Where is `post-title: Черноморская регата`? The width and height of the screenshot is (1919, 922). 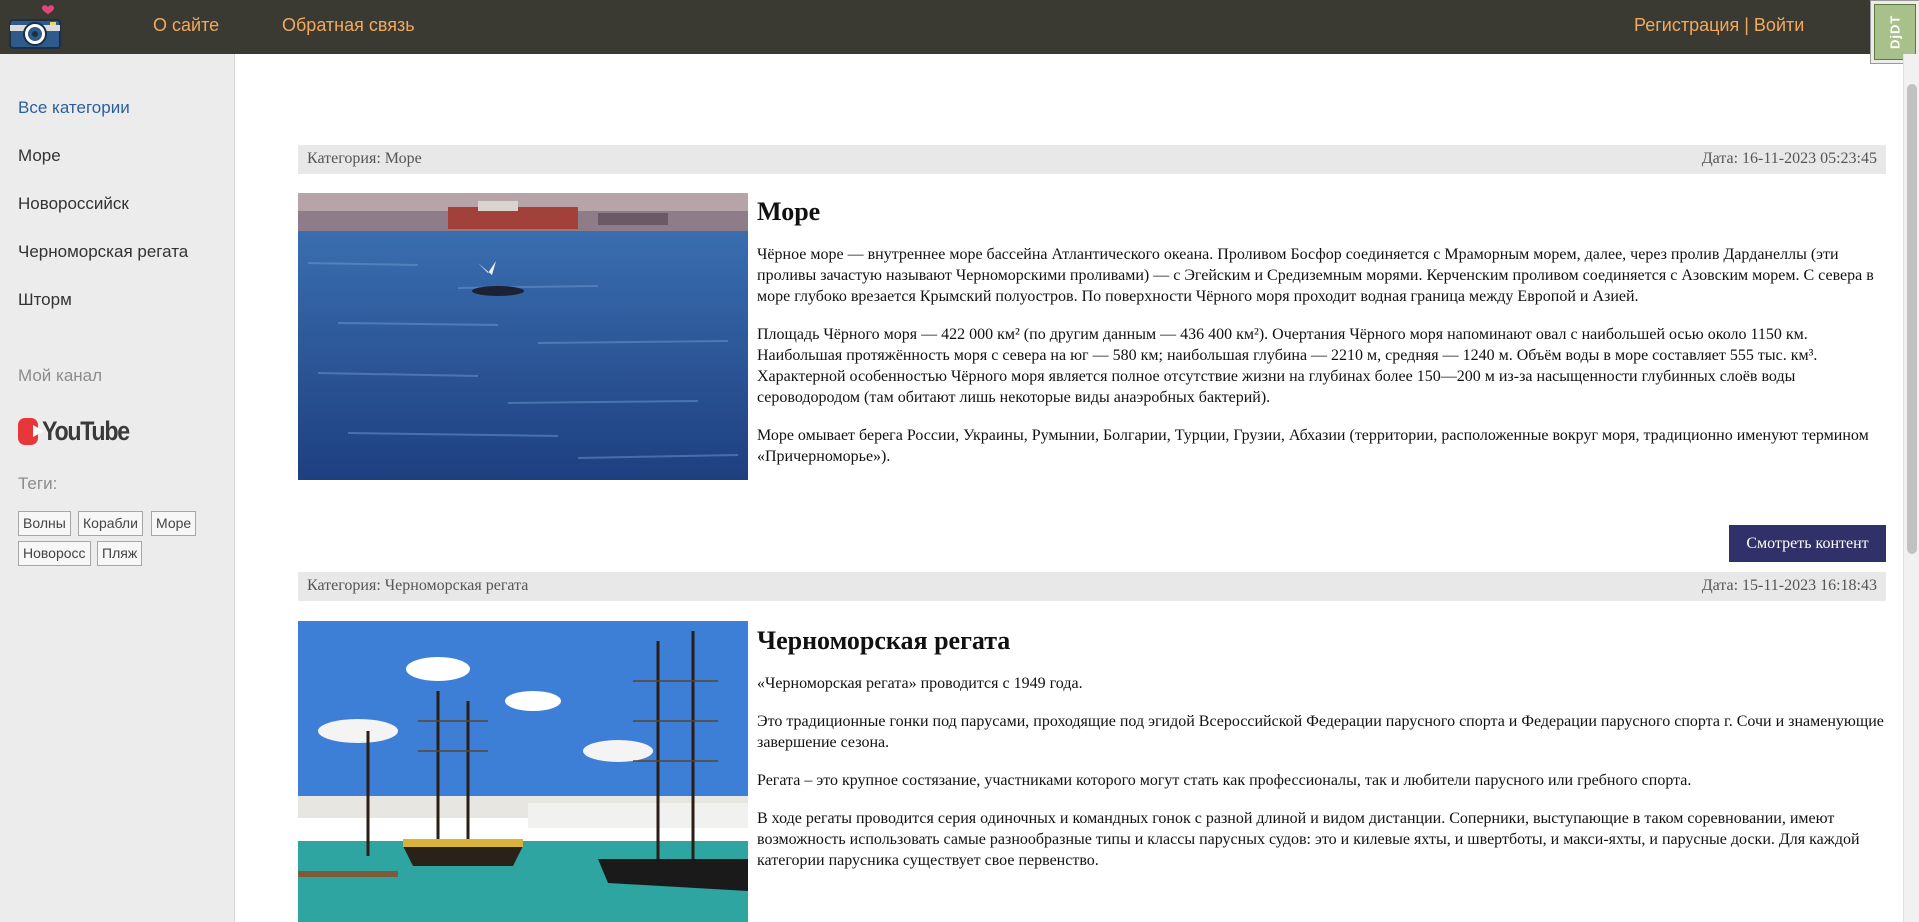 post-title: Черноморская регата is located at coordinates (884, 640).